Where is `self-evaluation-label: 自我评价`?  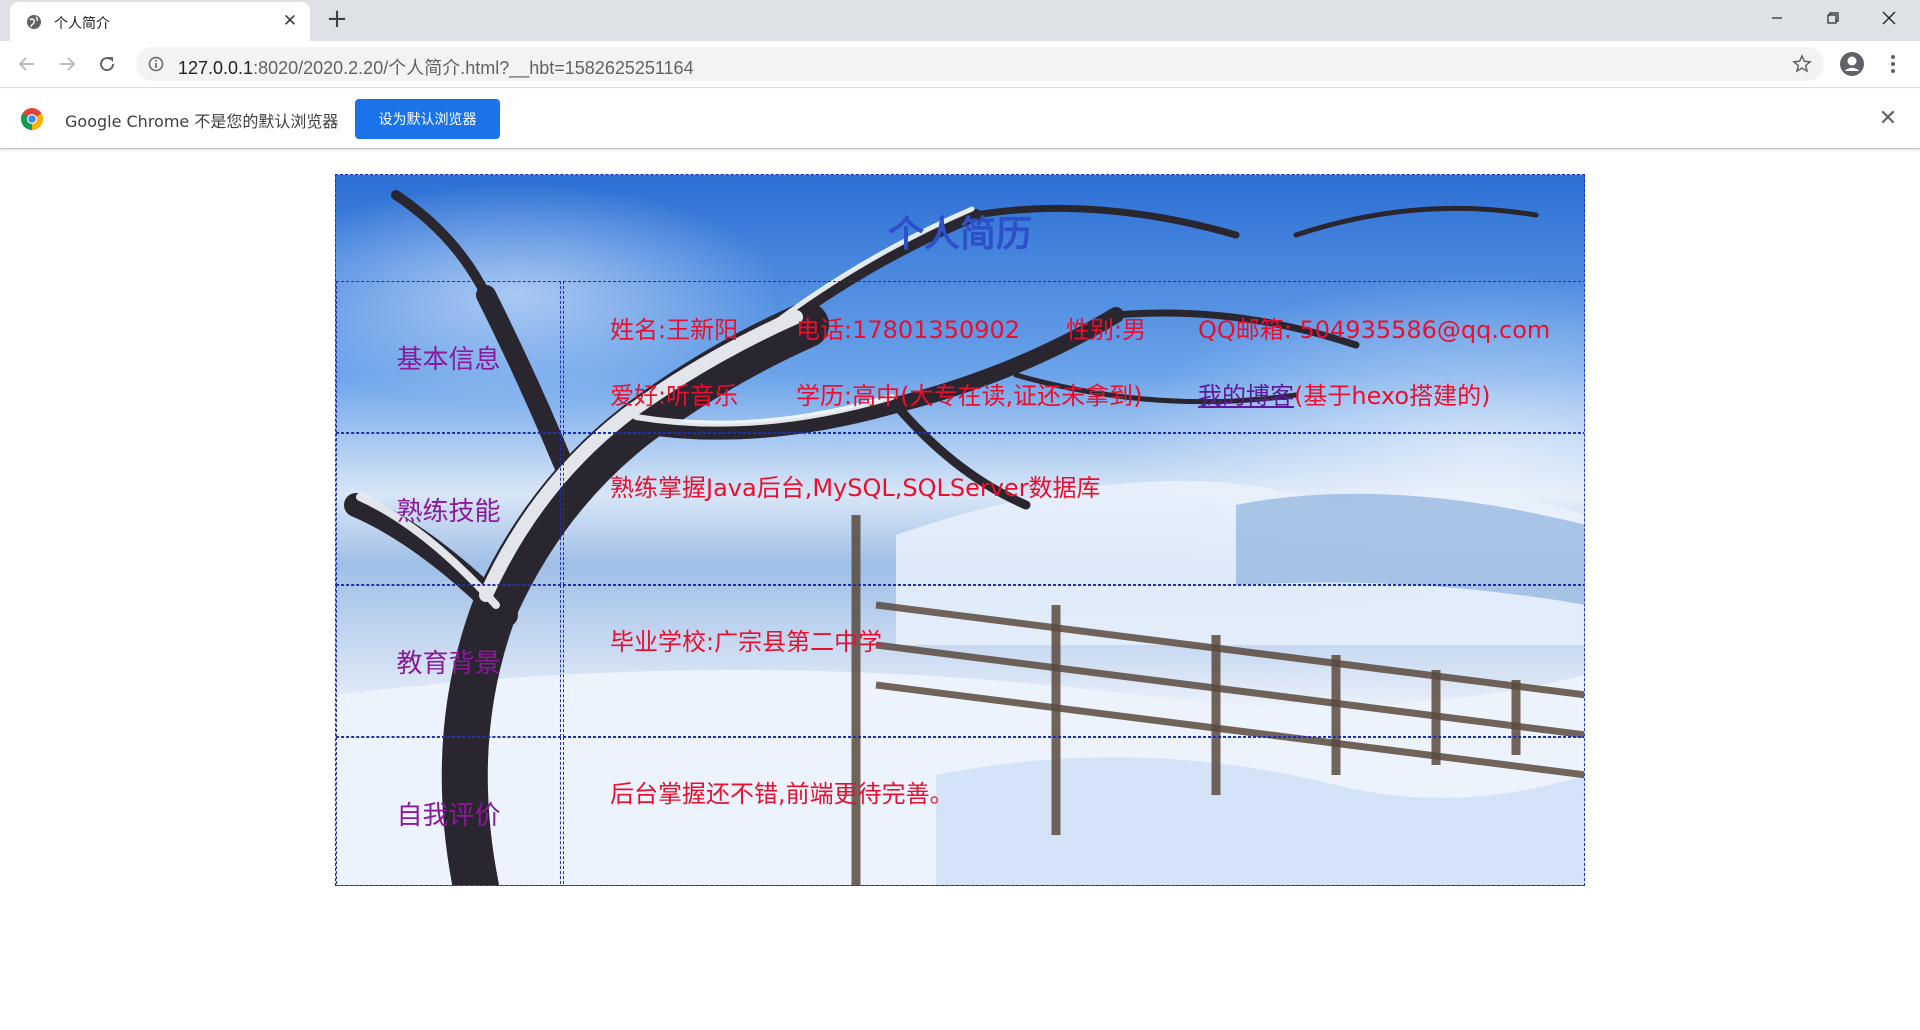 self-evaluation-label: 自我评价 is located at coordinates (448, 811).